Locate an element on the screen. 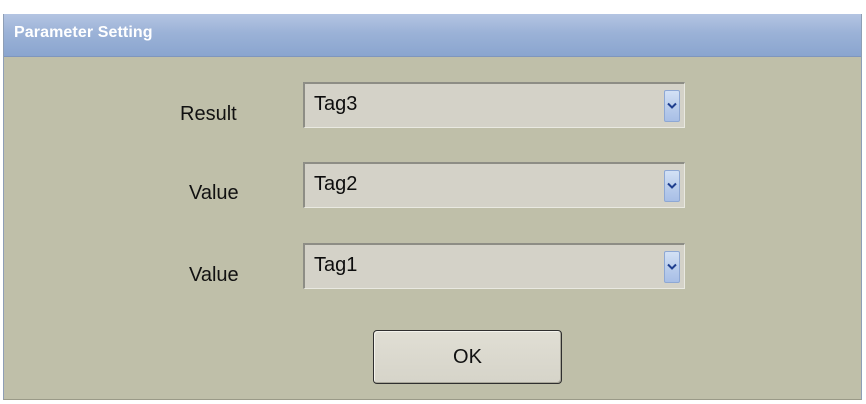 The image size is (866, 404). field-label-result: Result is located at coordinates (208, 114).